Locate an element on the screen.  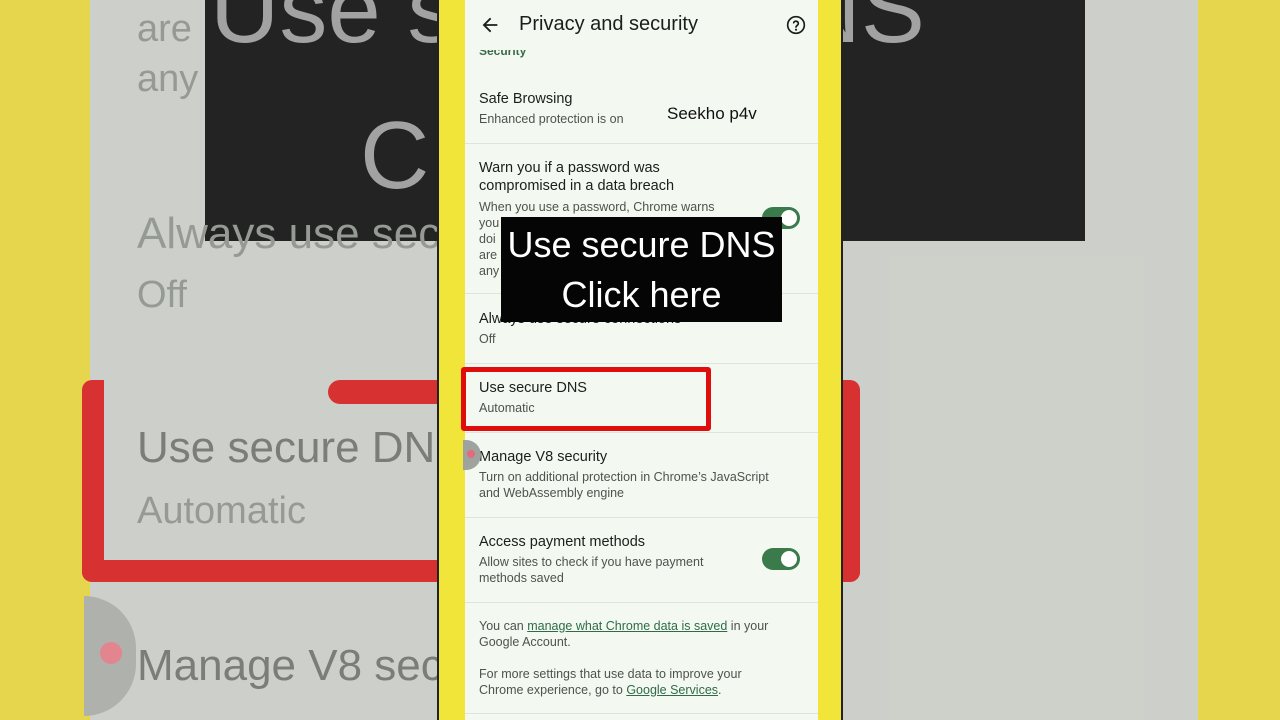
row-subtitle: Enhanced protection is on is located at coordinates (551, 119).